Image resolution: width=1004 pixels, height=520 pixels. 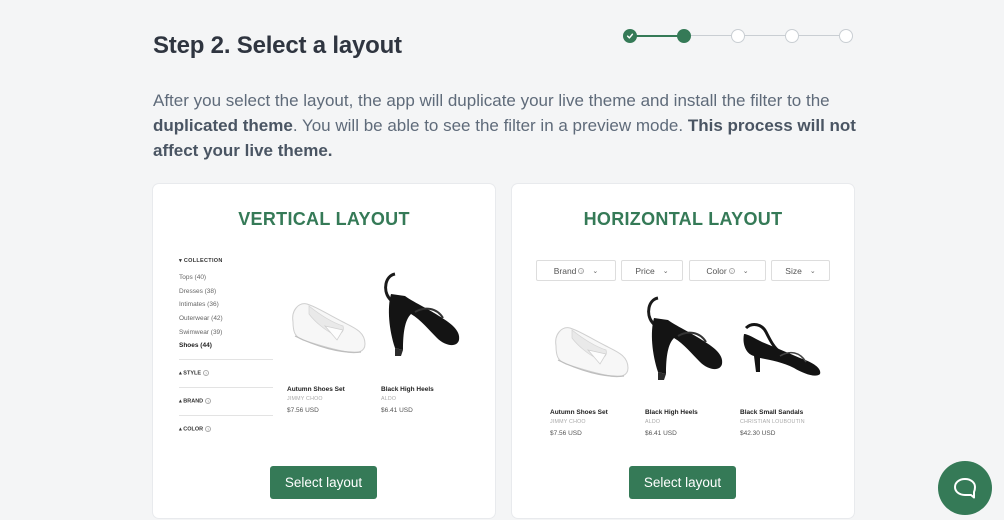 I want to click on step-1-completed, so click(x=630, y=36).